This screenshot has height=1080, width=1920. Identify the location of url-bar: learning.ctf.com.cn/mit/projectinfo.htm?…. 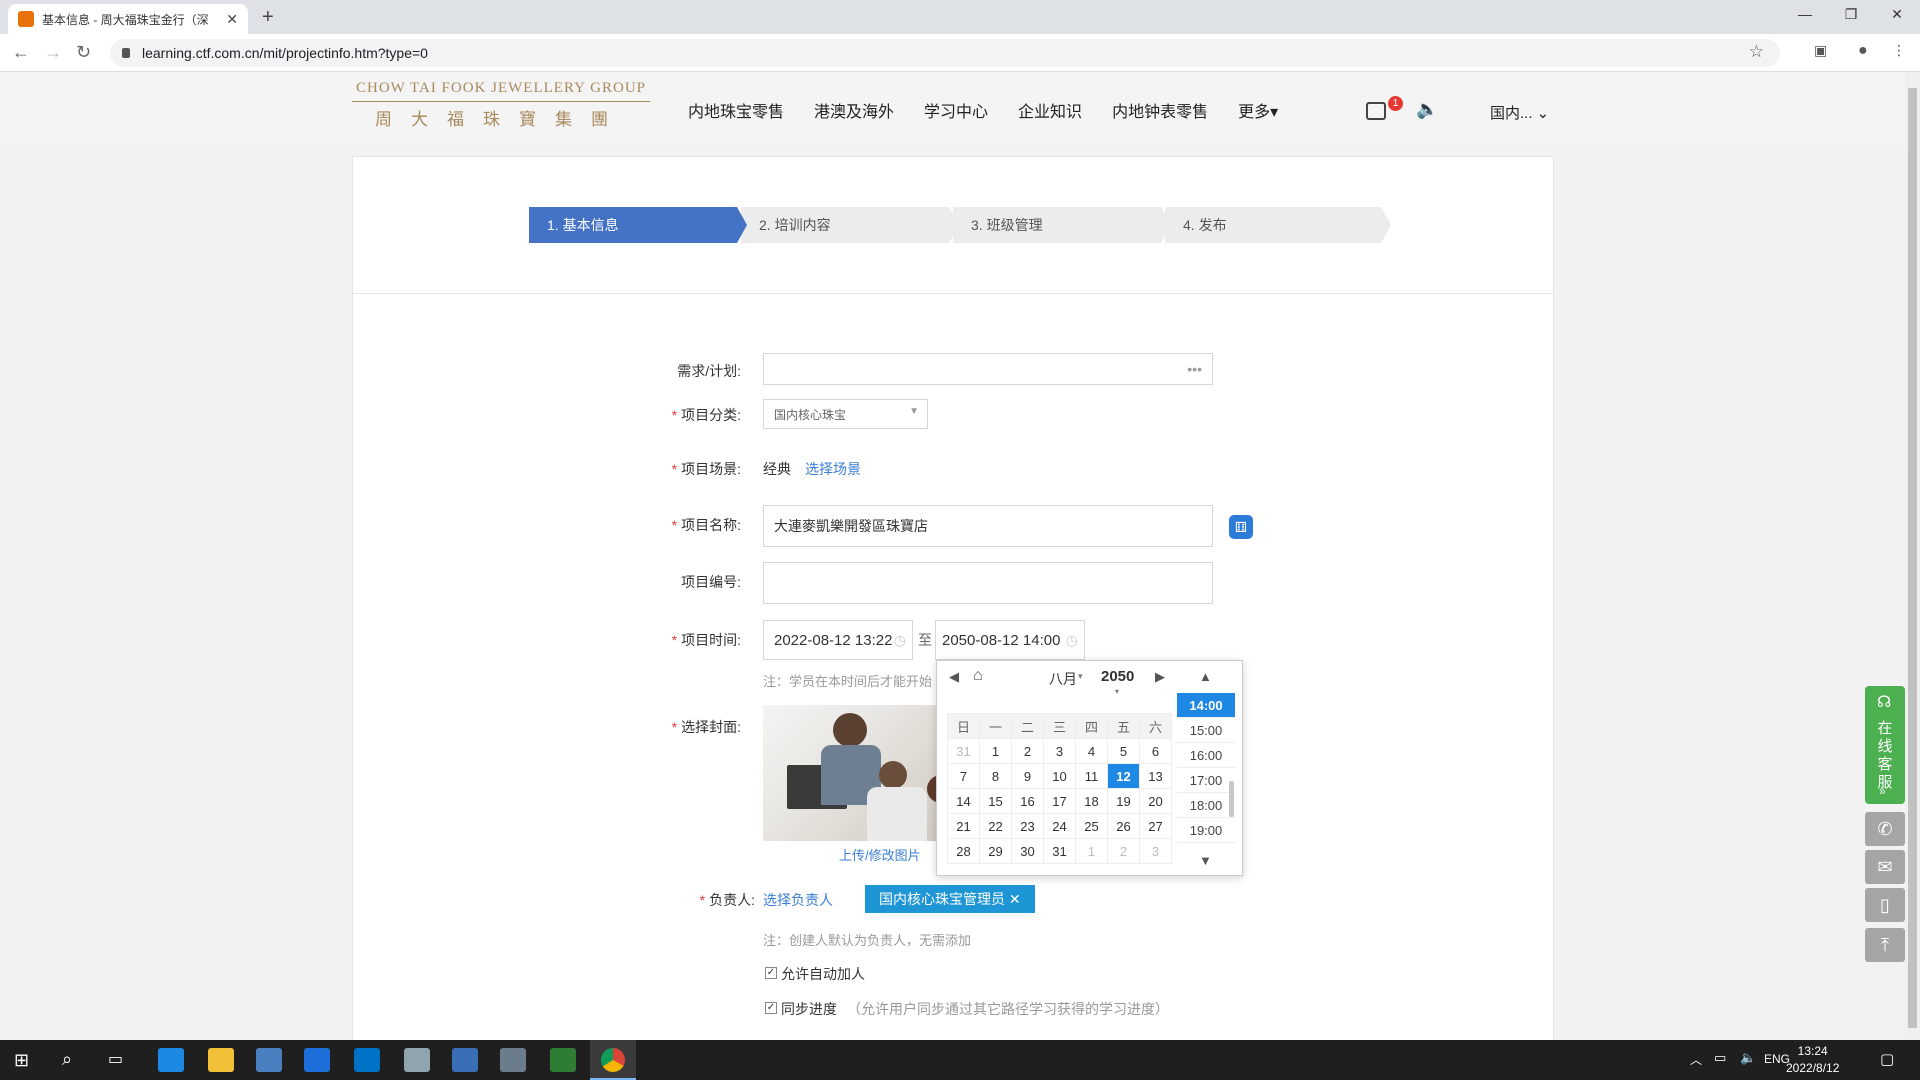
(945, 53).